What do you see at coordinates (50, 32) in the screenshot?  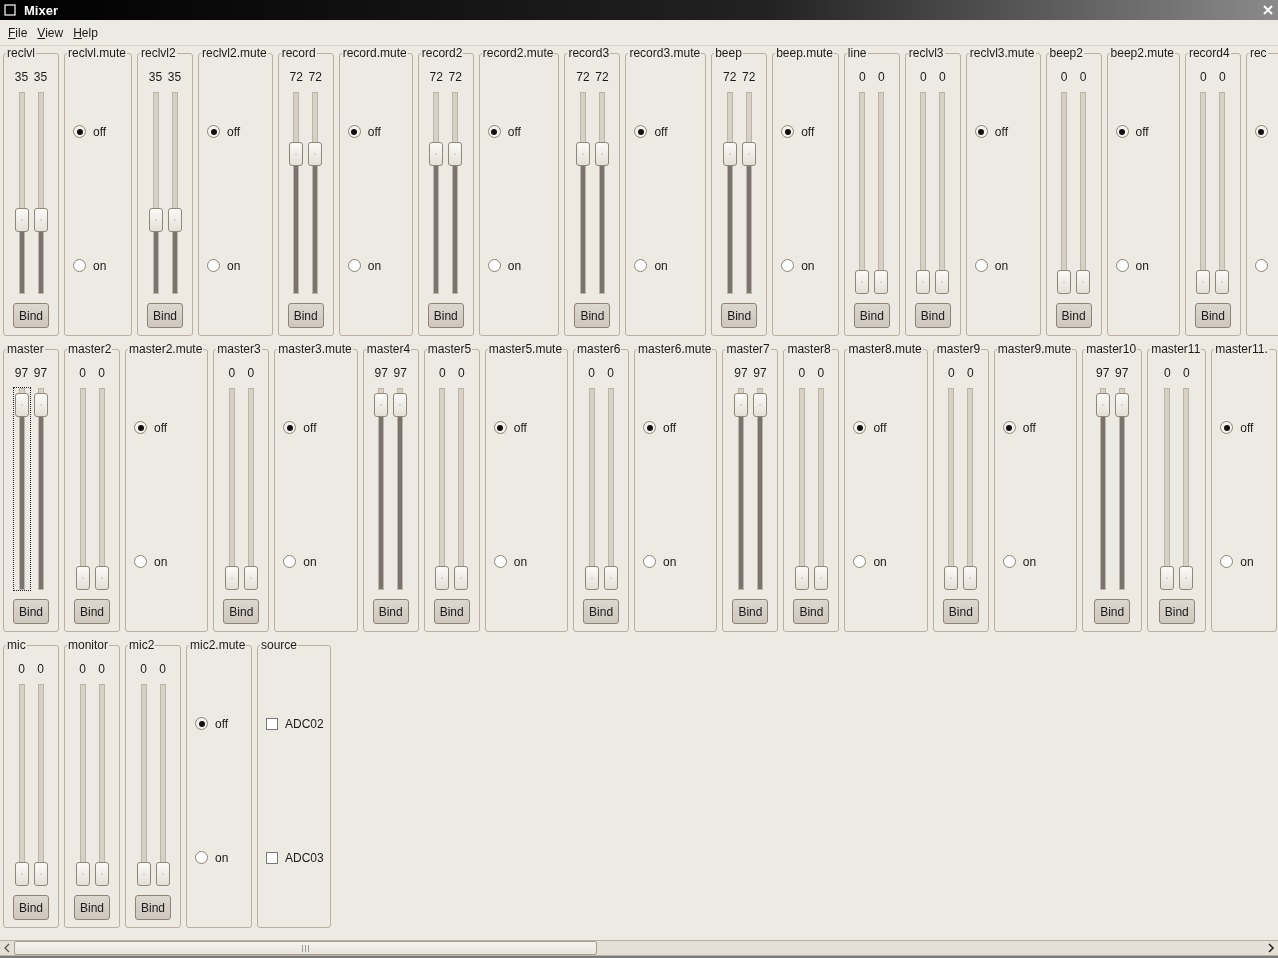 I see `menu-item: View` at bounding box center [50, 32].